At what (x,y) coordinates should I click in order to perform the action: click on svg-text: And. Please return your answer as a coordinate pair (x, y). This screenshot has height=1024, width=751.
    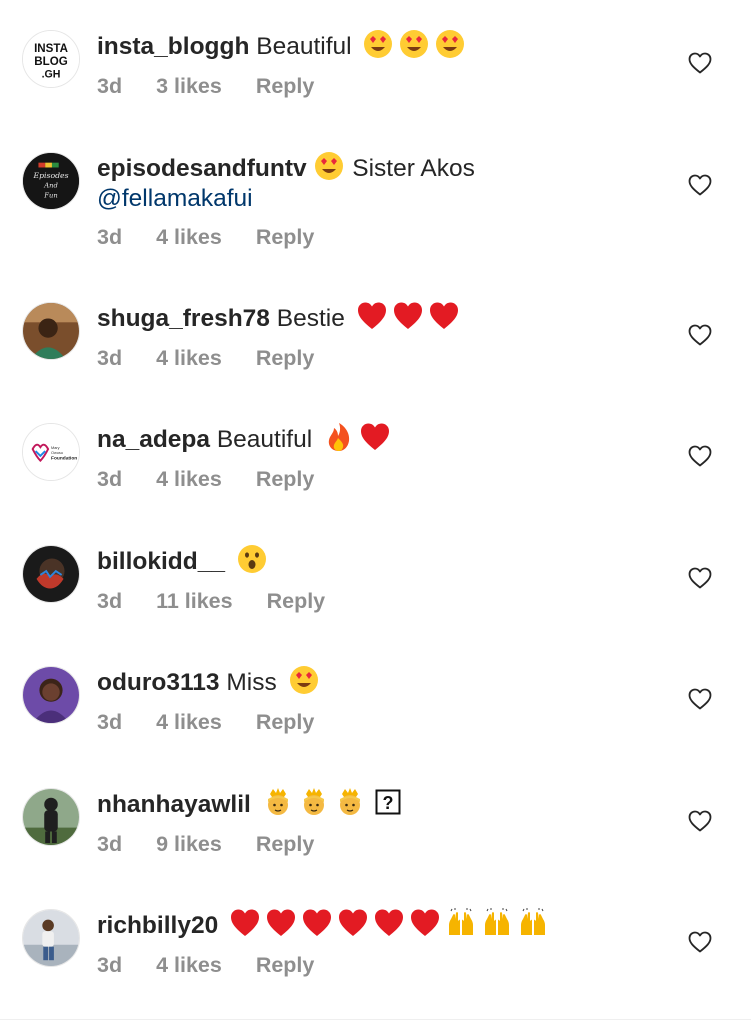
    Looking at the image, I should click on (50, 186).